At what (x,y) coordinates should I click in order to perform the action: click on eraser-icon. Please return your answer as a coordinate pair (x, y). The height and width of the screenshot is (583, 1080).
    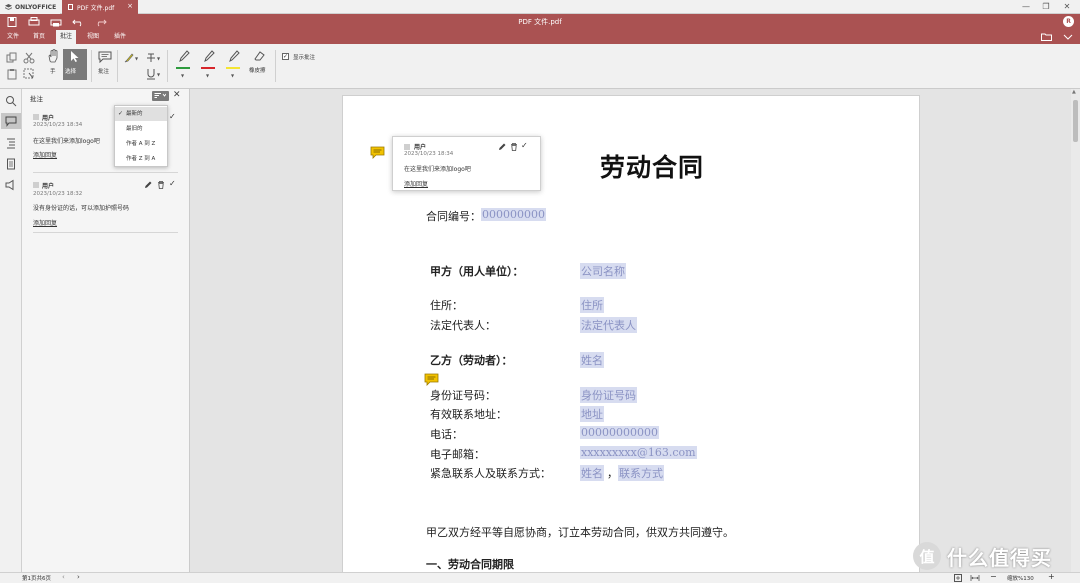
    Looking at the image, I should click on (259, 56).